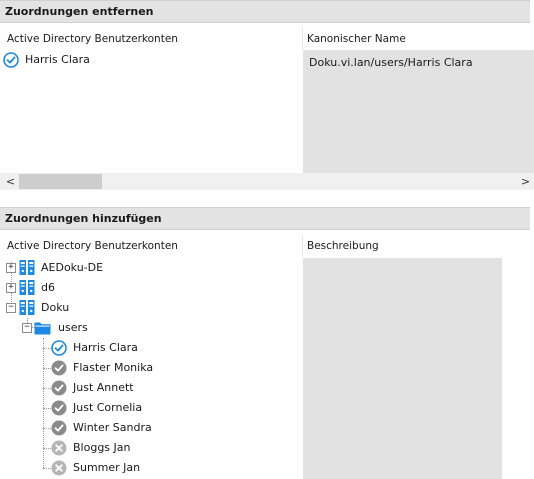 The image size is (534, 479). Describe the element at coordinates (113, 367) in the screenshot. I see `user-label: Flaster Monika` at that location.